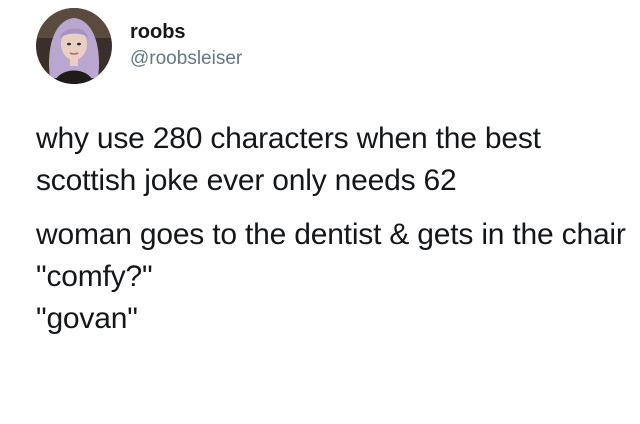  I want to click on author-display-name: roobs, so click(186, 32).